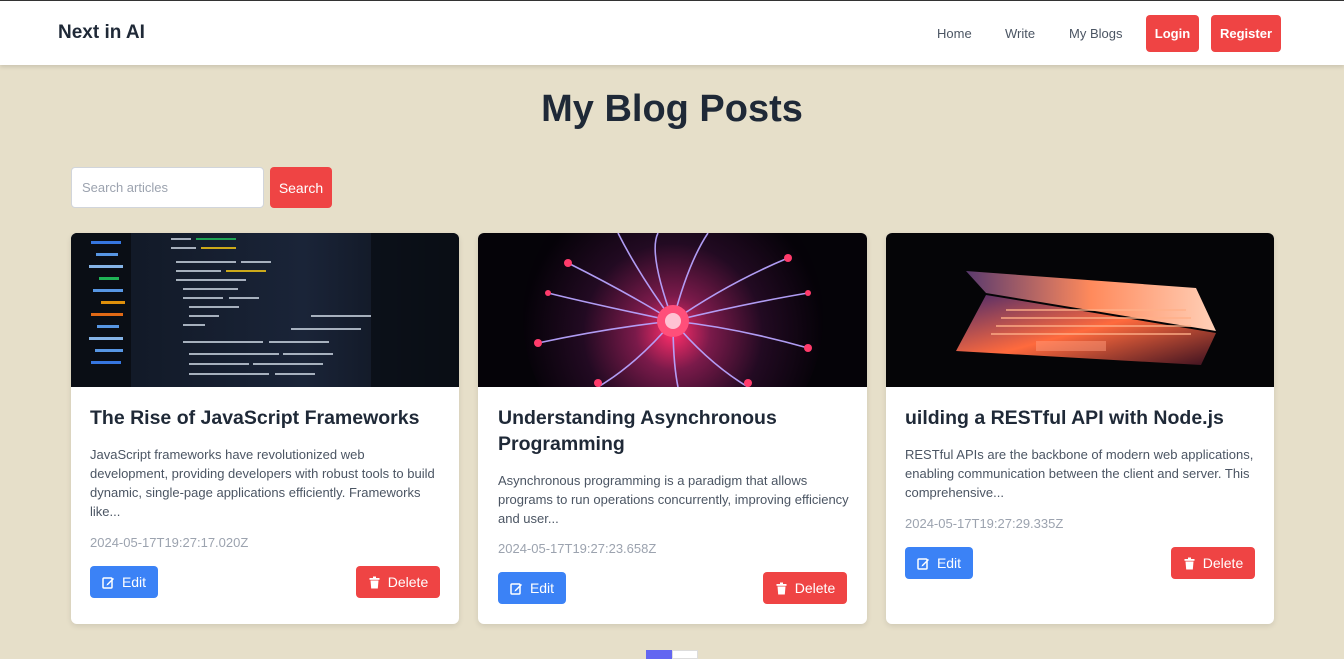 This screenshot has height=659, width=1344. I want to click on card-date: 2024-05-17T19:27:23.658Z, so click(577, 548).